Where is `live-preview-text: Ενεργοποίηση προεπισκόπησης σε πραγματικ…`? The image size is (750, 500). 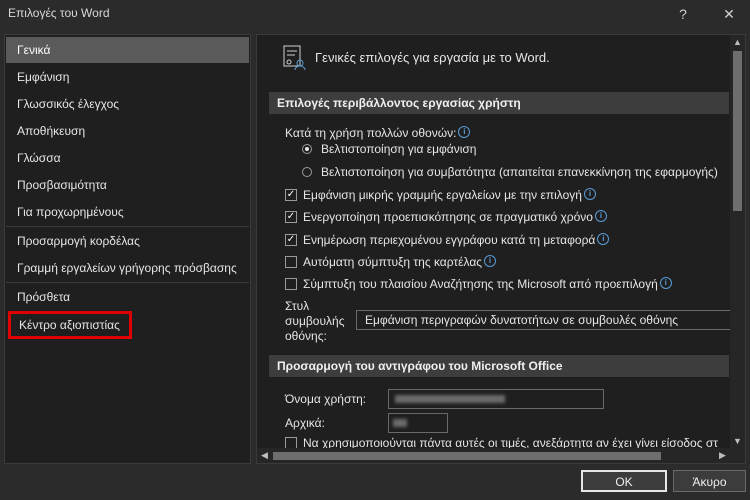 live-preview-text: Ενεργοποίηση προεπισκόπησης σε πραγματικ… is located at coordinates (448, 217).